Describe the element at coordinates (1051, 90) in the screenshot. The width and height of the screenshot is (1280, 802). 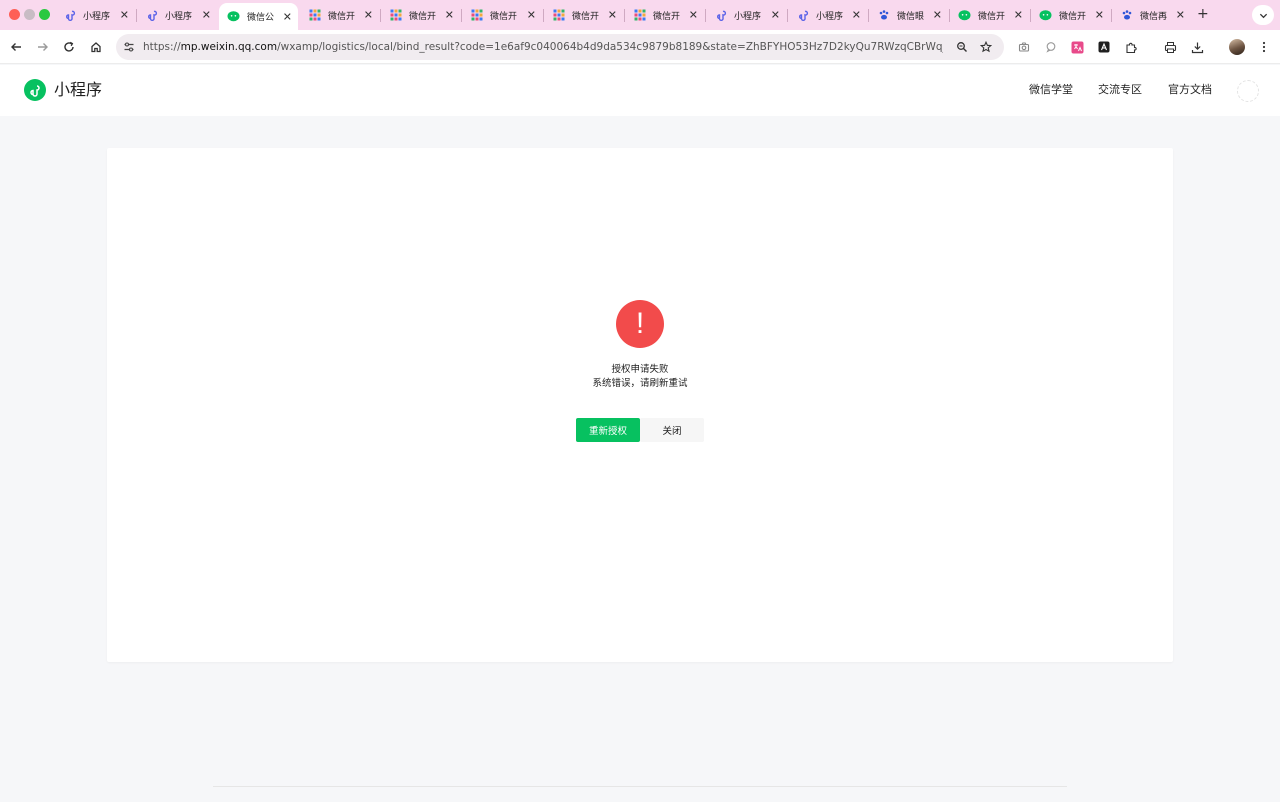
I see `nav-wechat-academy: 微信学堂` at that location.